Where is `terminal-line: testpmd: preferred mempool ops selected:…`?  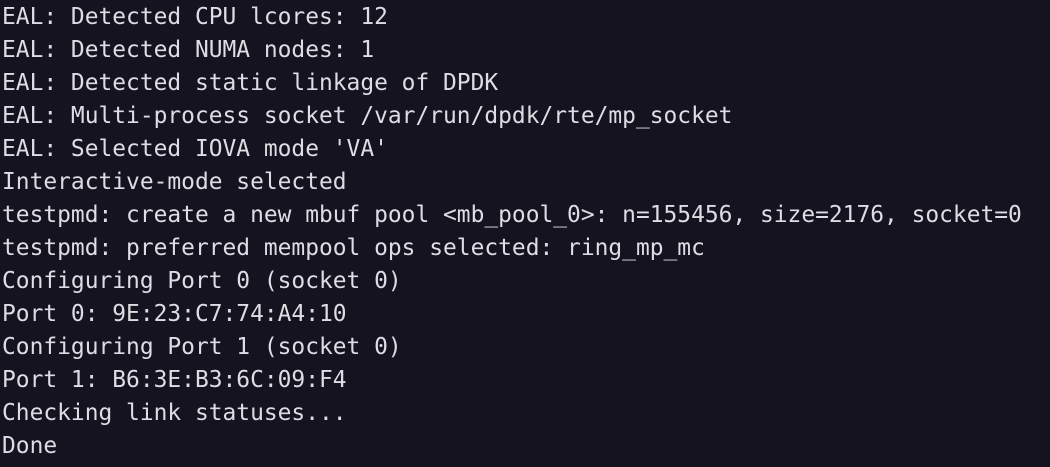
terminal-line: testpmd: preferred mempool ops selected:… is located at coordinates (353, 248).